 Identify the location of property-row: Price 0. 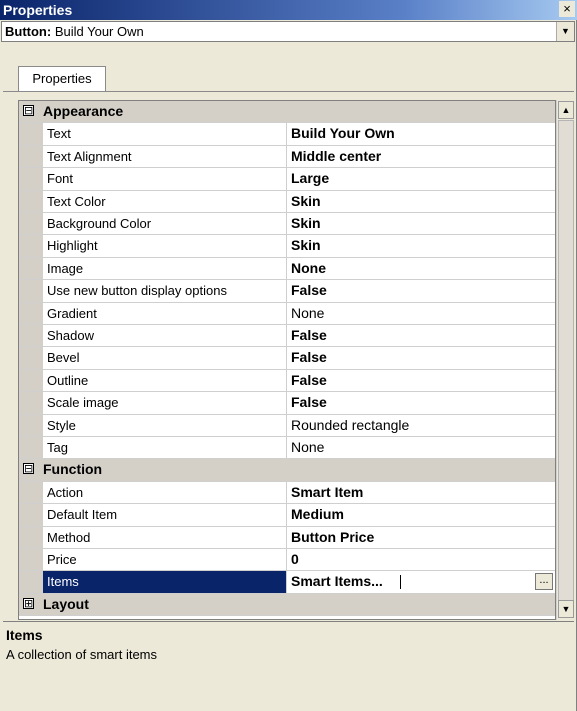
(287, 560).